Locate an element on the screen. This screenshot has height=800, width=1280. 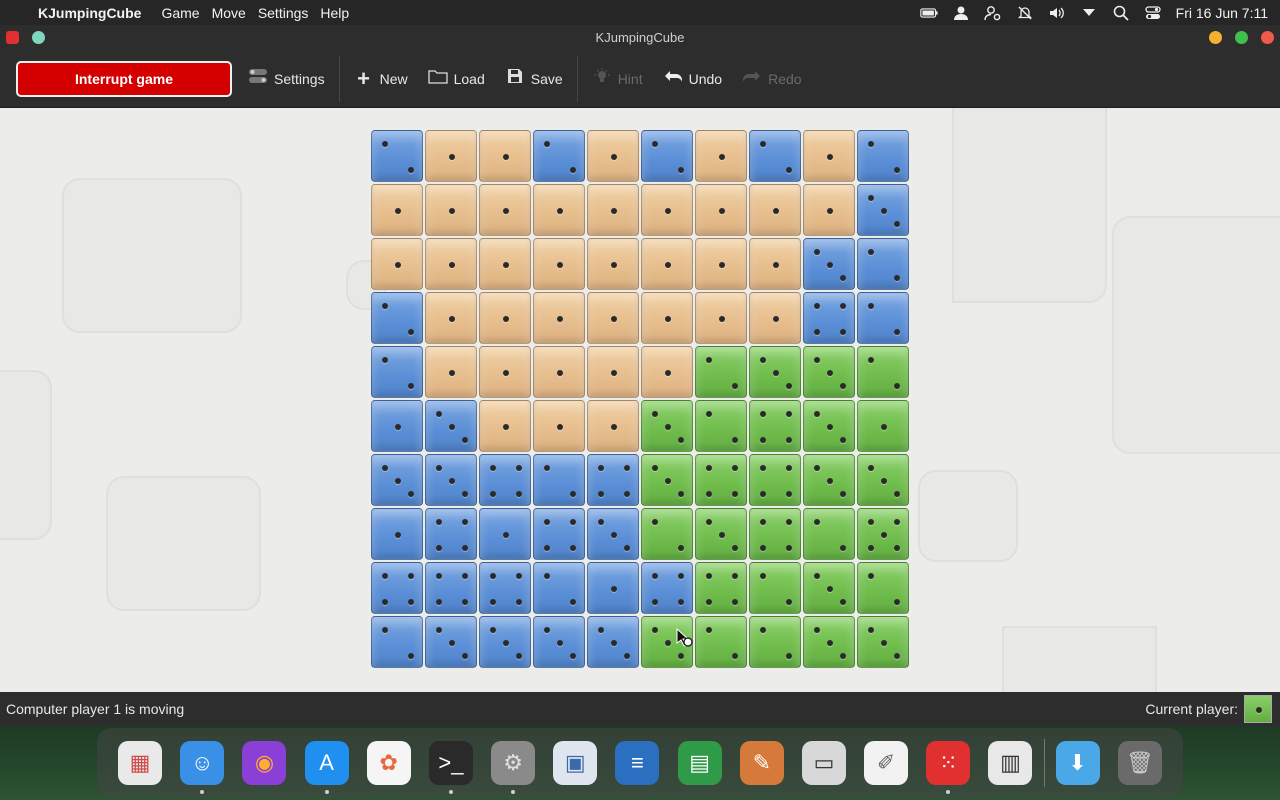
settings-button: Settings is located at coordinates (286, 79).